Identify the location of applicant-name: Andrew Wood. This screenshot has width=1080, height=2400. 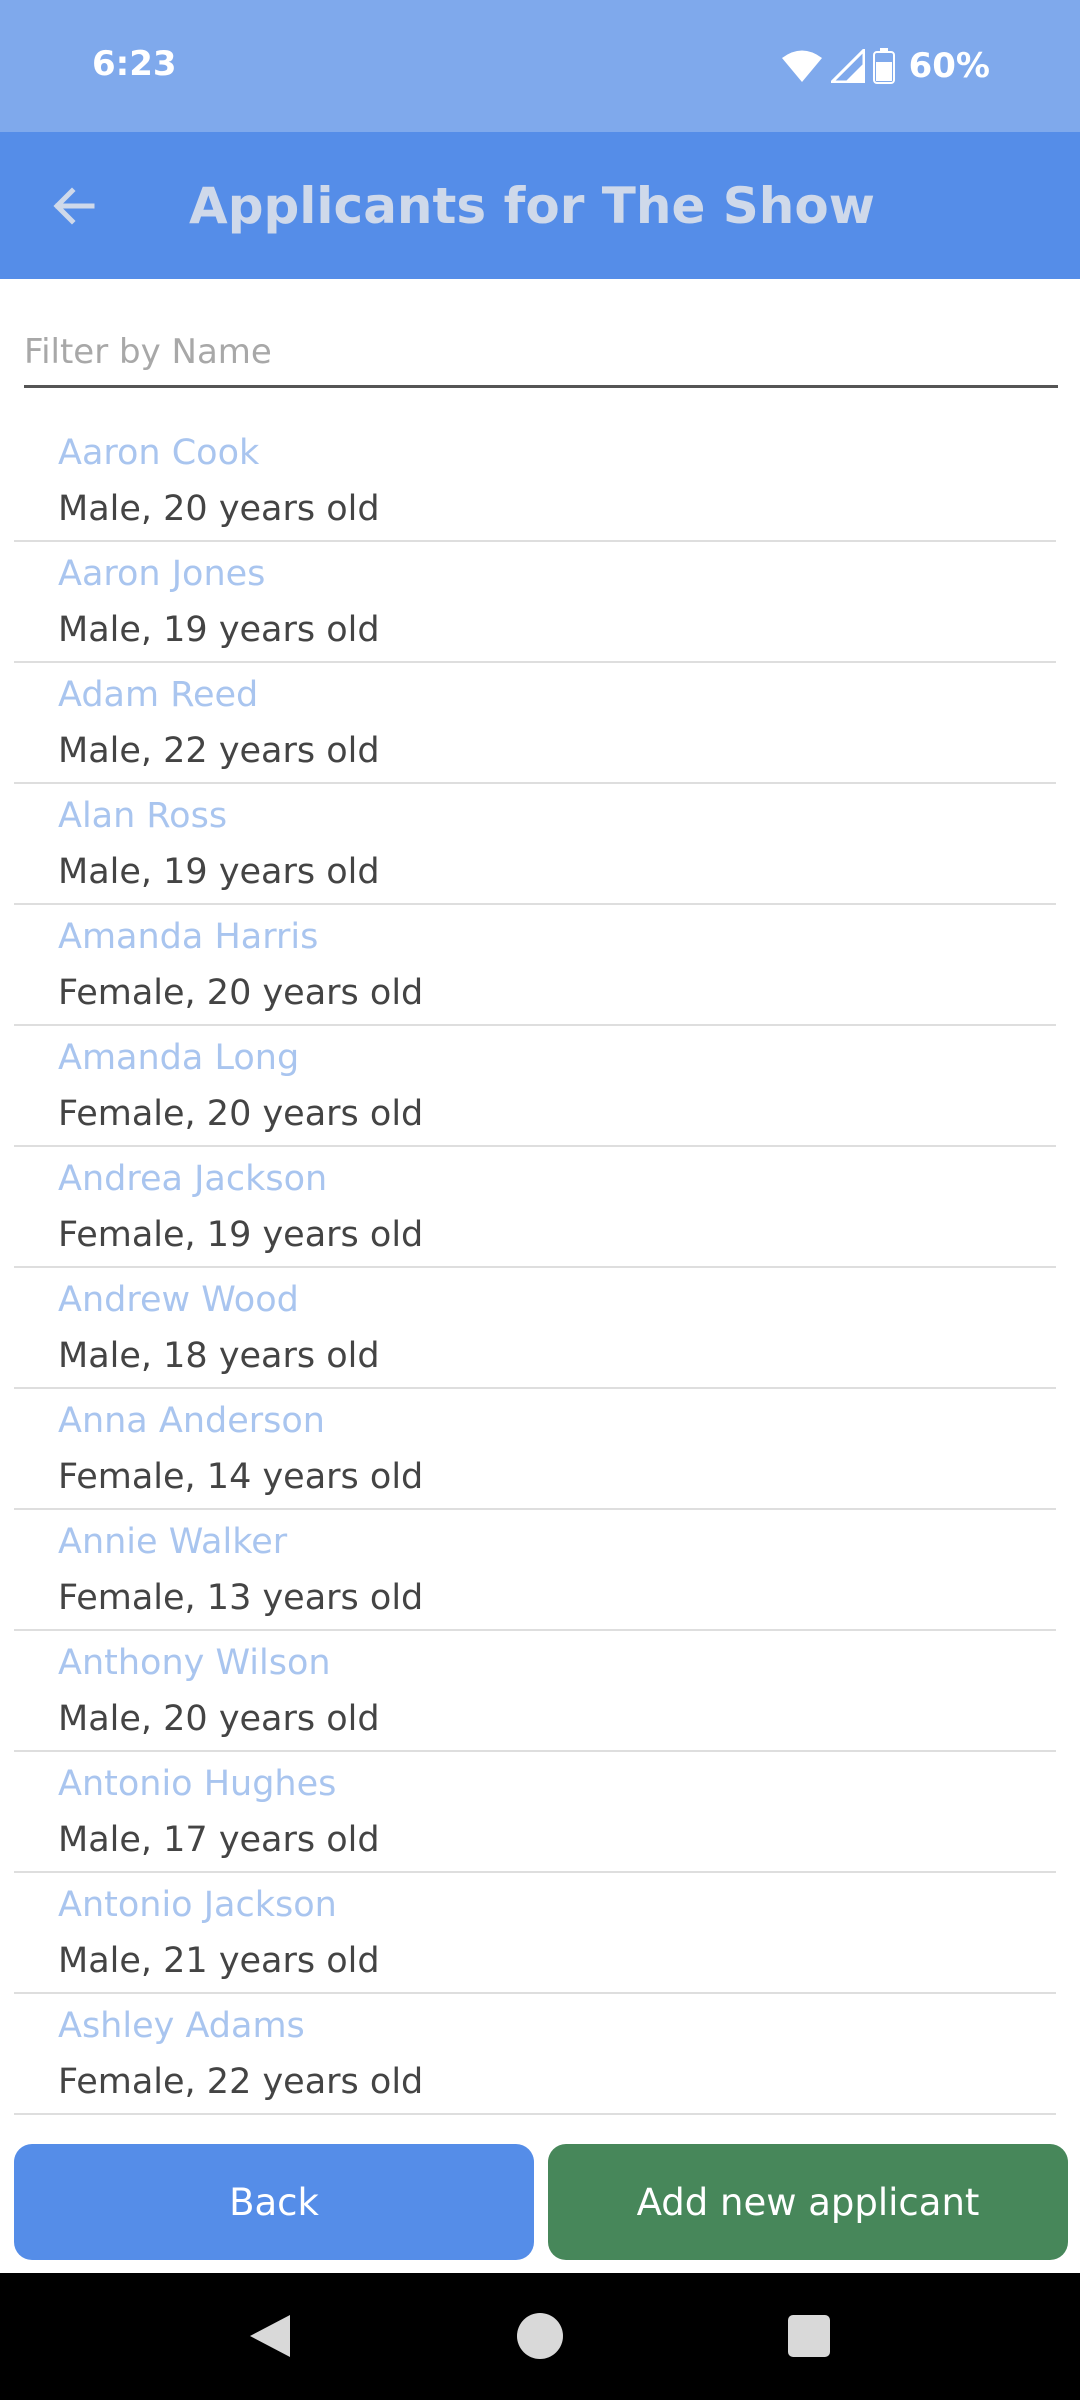
(178, 1300).